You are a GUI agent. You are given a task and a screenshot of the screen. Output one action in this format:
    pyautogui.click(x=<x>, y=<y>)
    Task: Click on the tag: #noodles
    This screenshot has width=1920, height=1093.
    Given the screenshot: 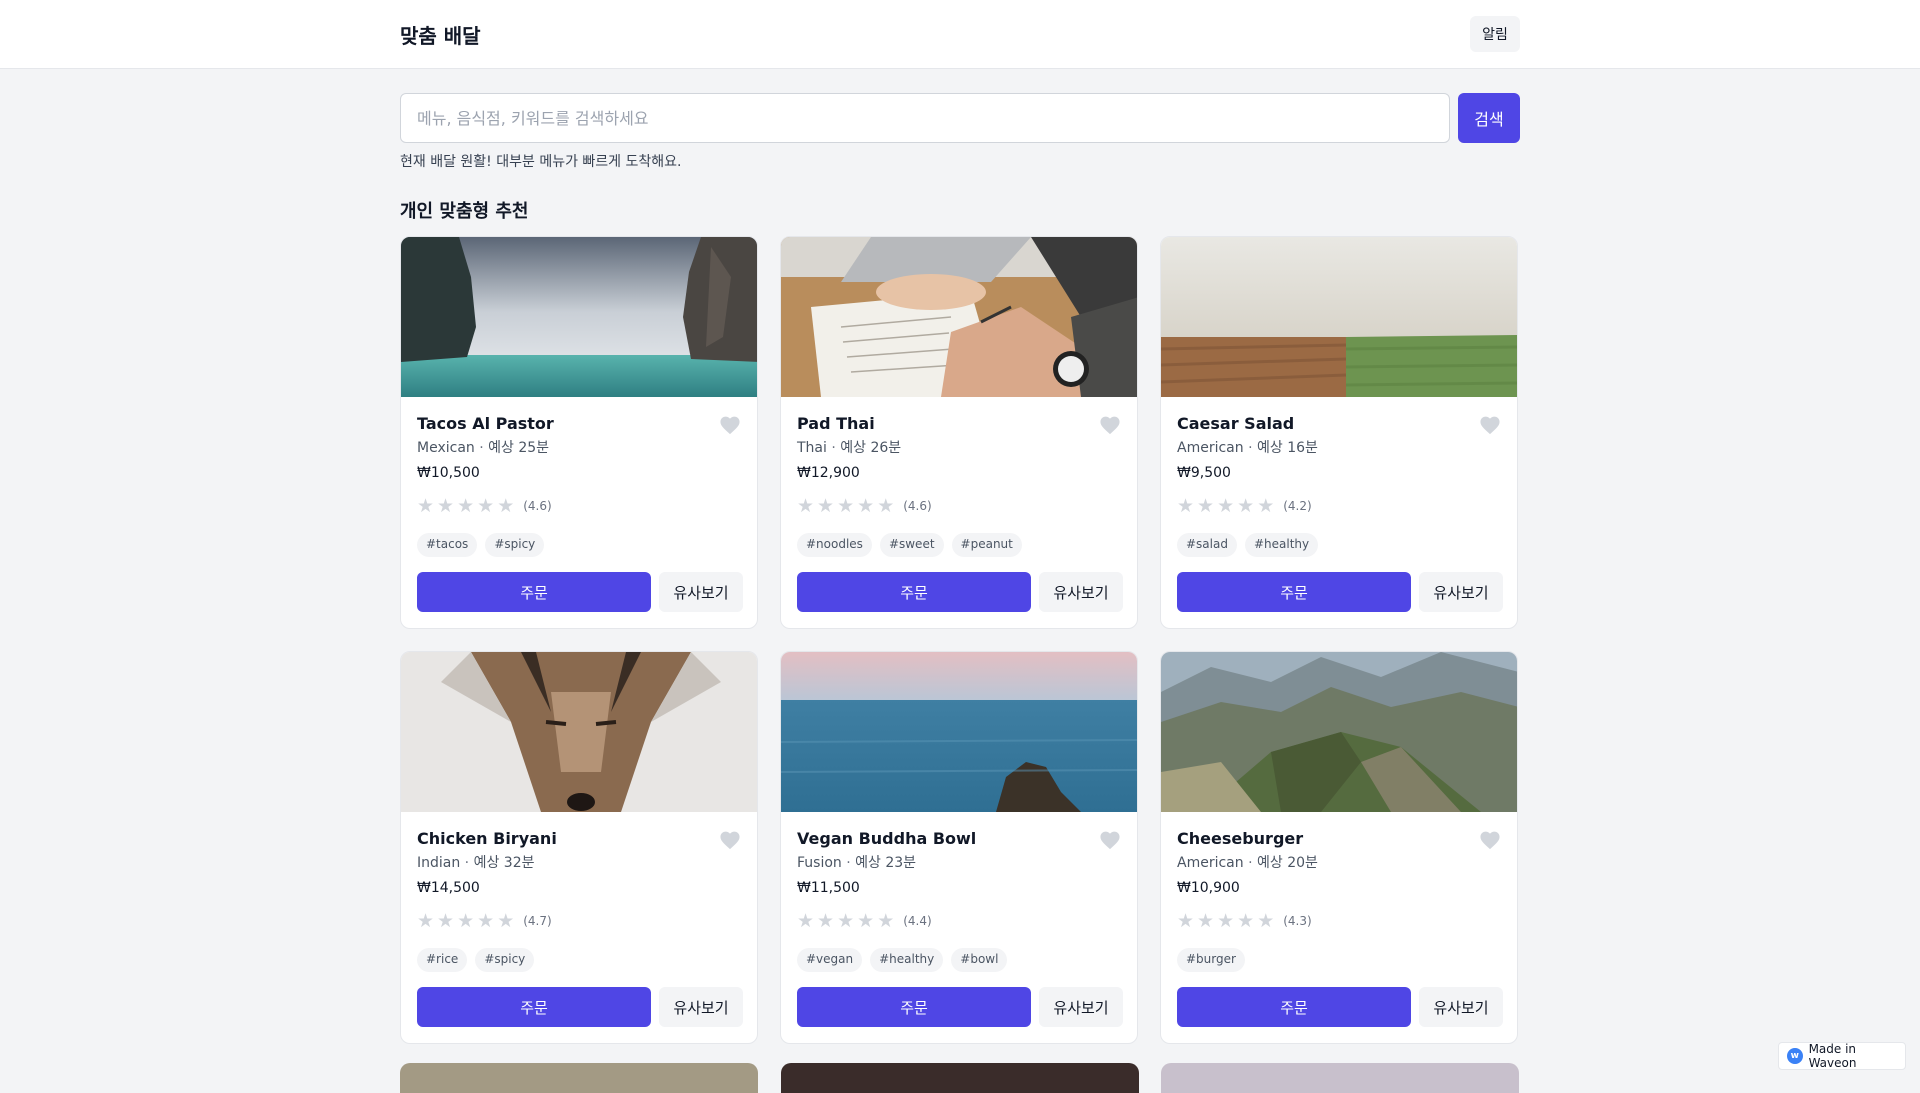 What is the action you would take?
    pyautogui.click(x=834, y=545)
    